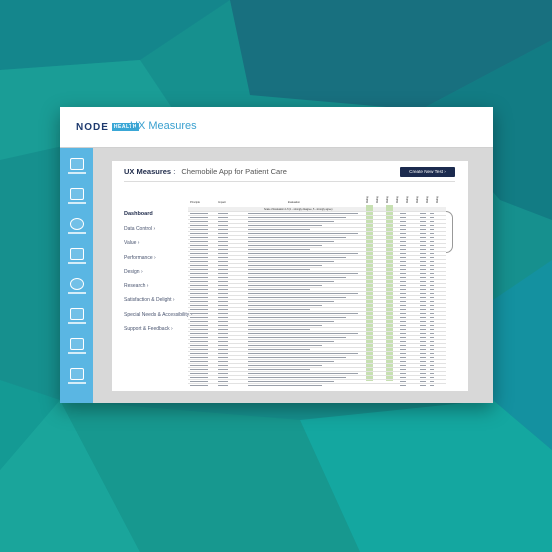  What do you see at coordinates (160, 290) in the screenshot?
I see `nav-research: Research ›` at bounding box center [160, 290].